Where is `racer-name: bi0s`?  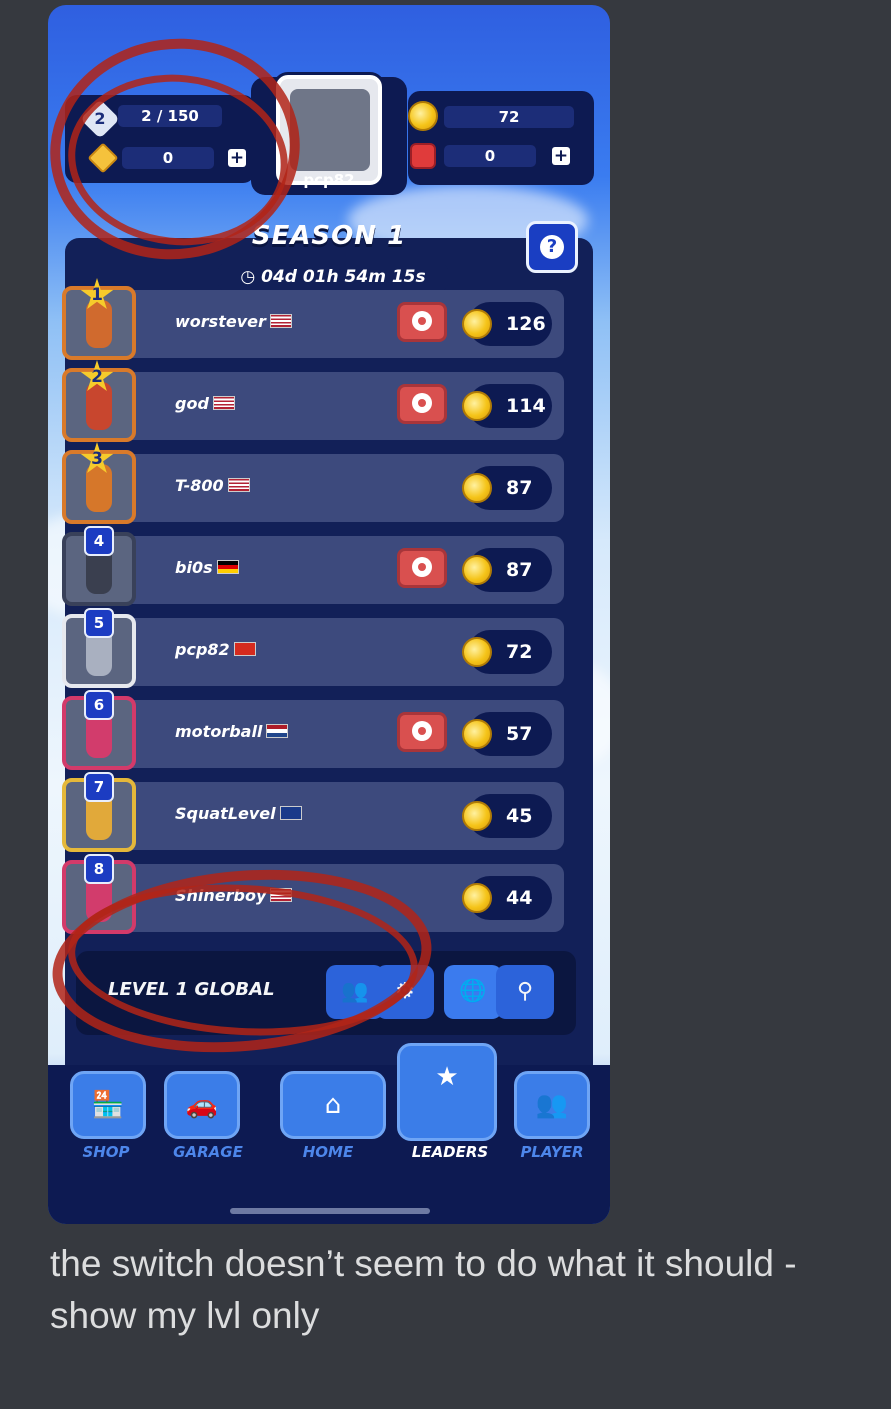
racer-name: bi0s is located at coordinates (194, 567).